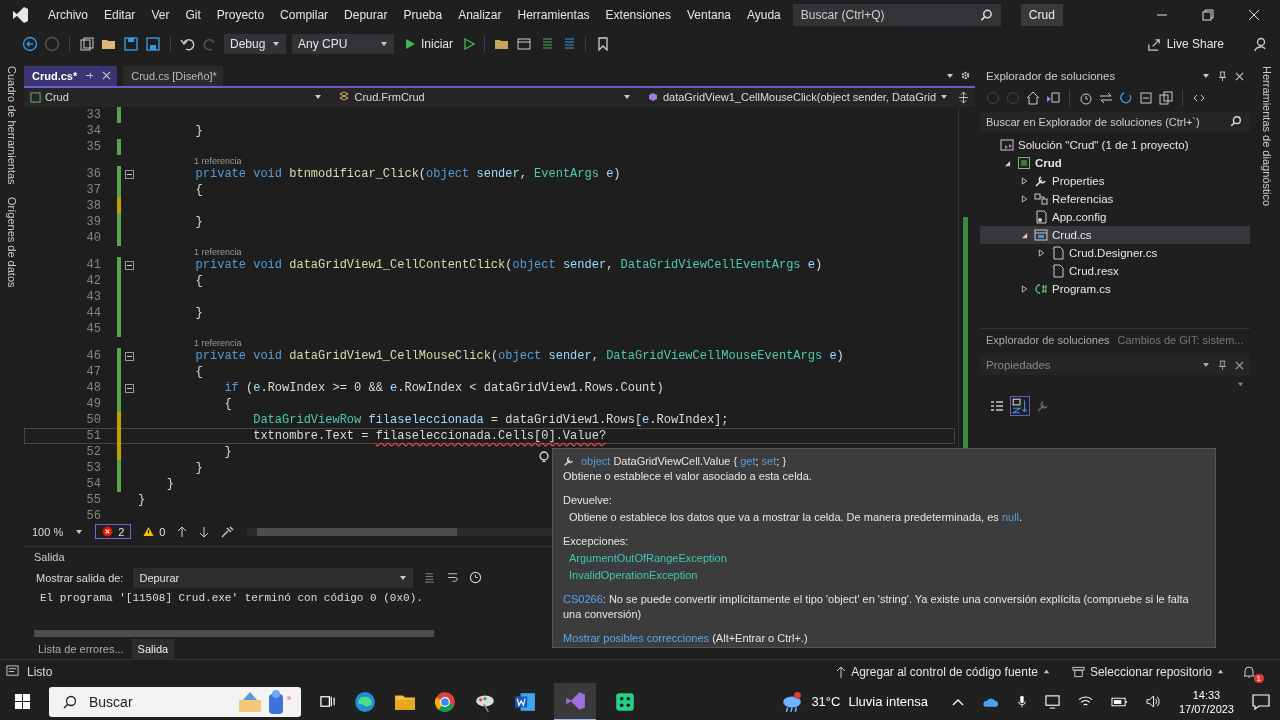 Image resolution: width=1280 pixels, height=720 pixels. Describe the element at coordinates (764, 15) in the screenshot. I see `menu-item: Ayuda` at that location.